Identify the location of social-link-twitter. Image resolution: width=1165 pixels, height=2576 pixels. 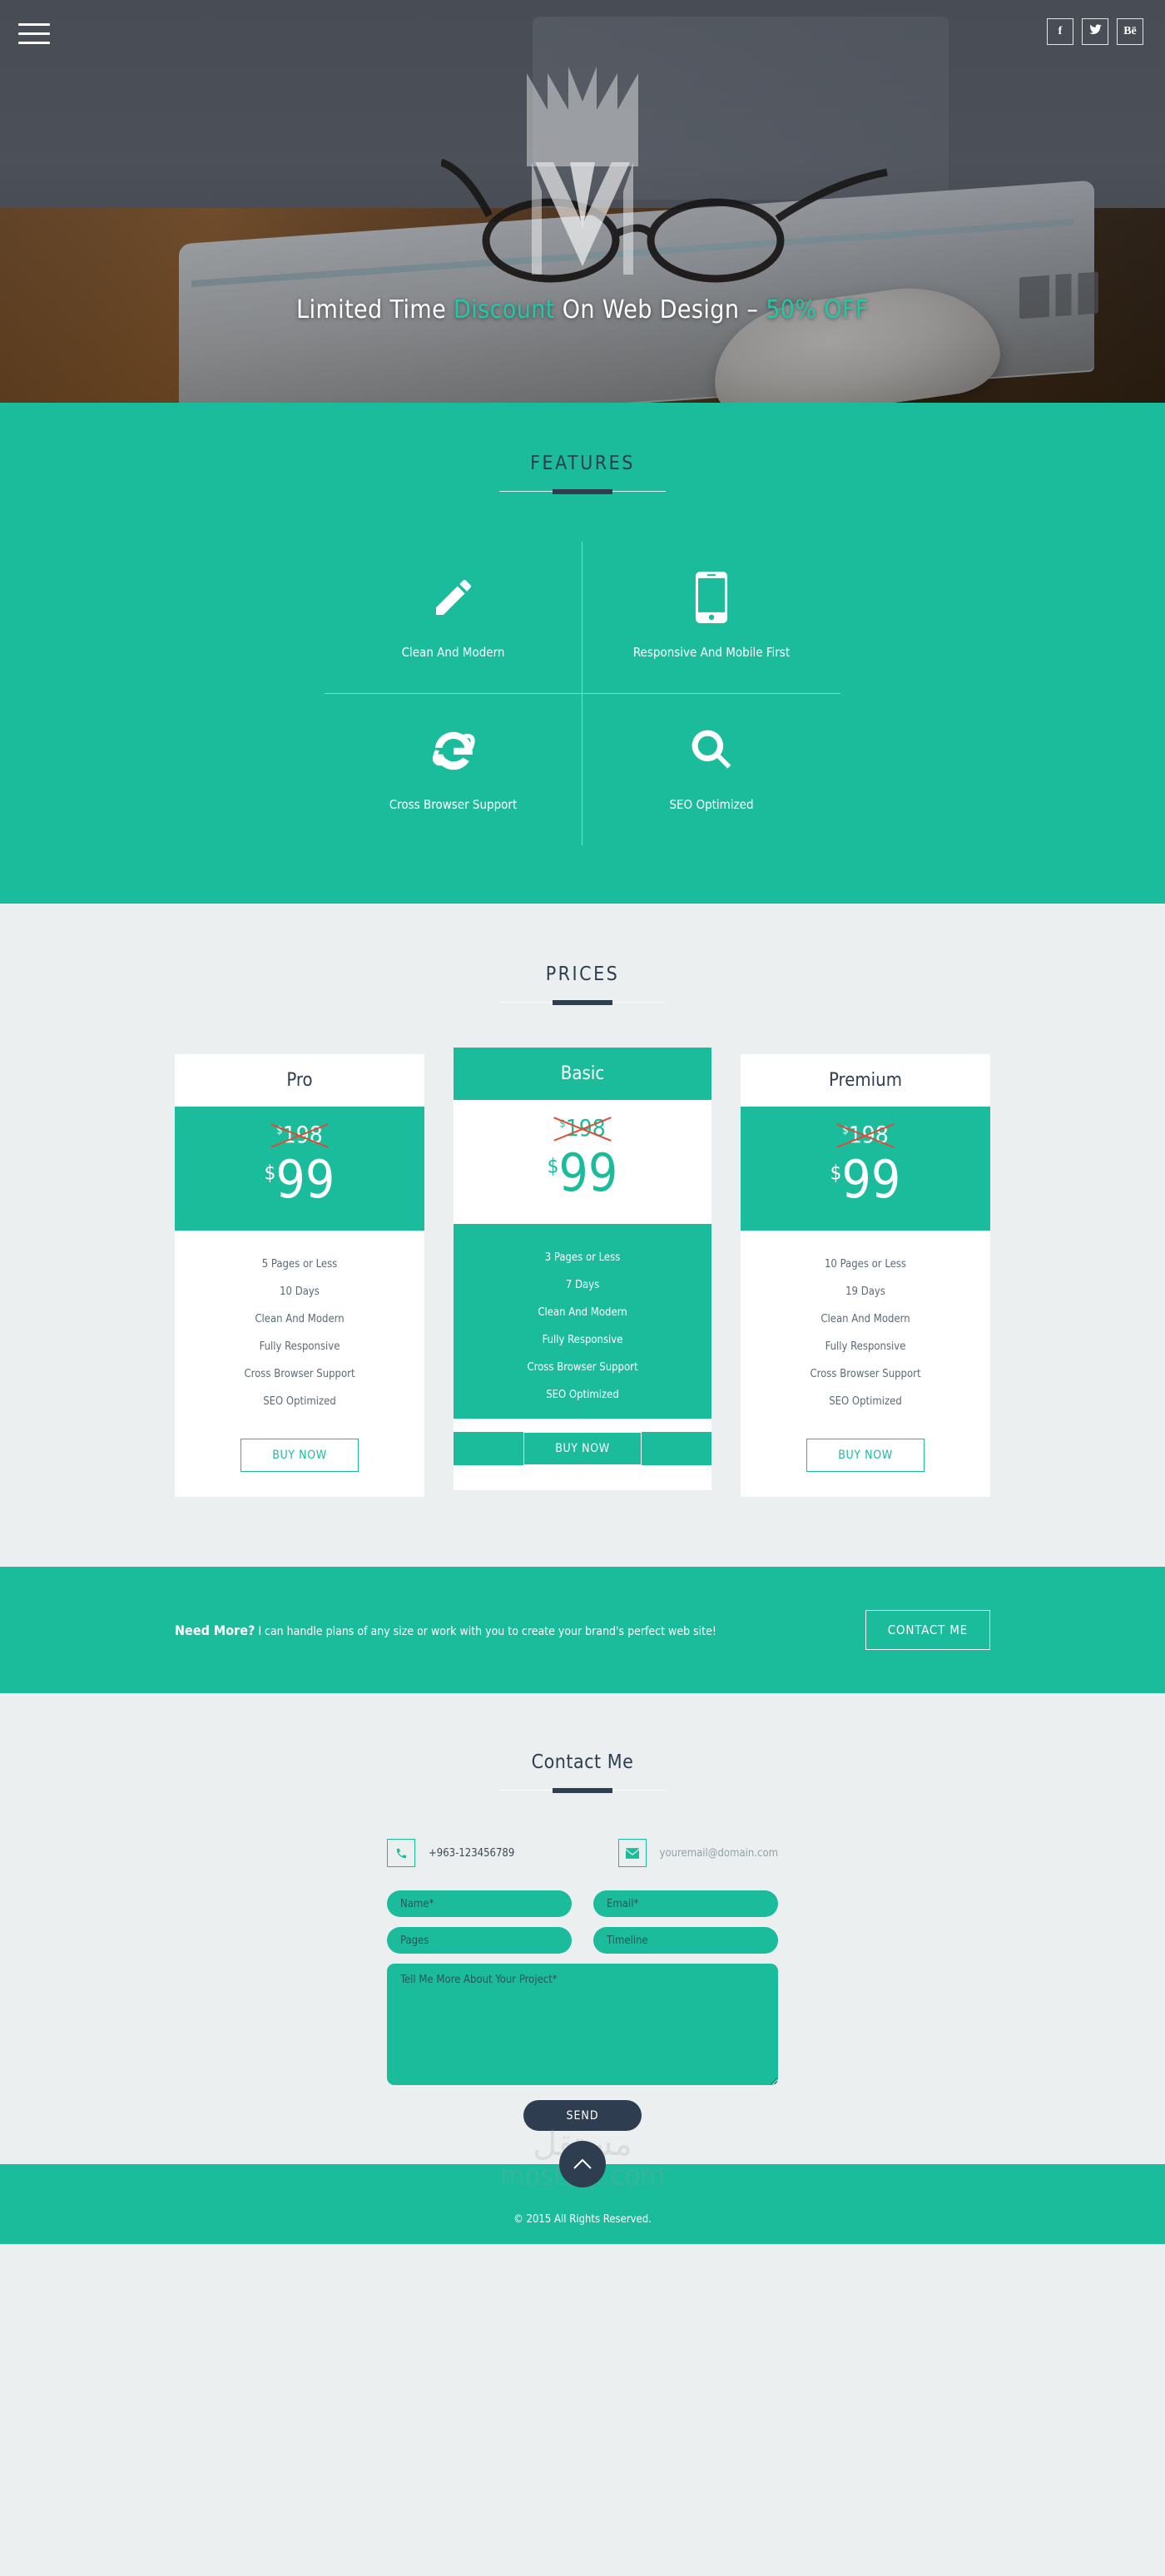
(1095, 31).